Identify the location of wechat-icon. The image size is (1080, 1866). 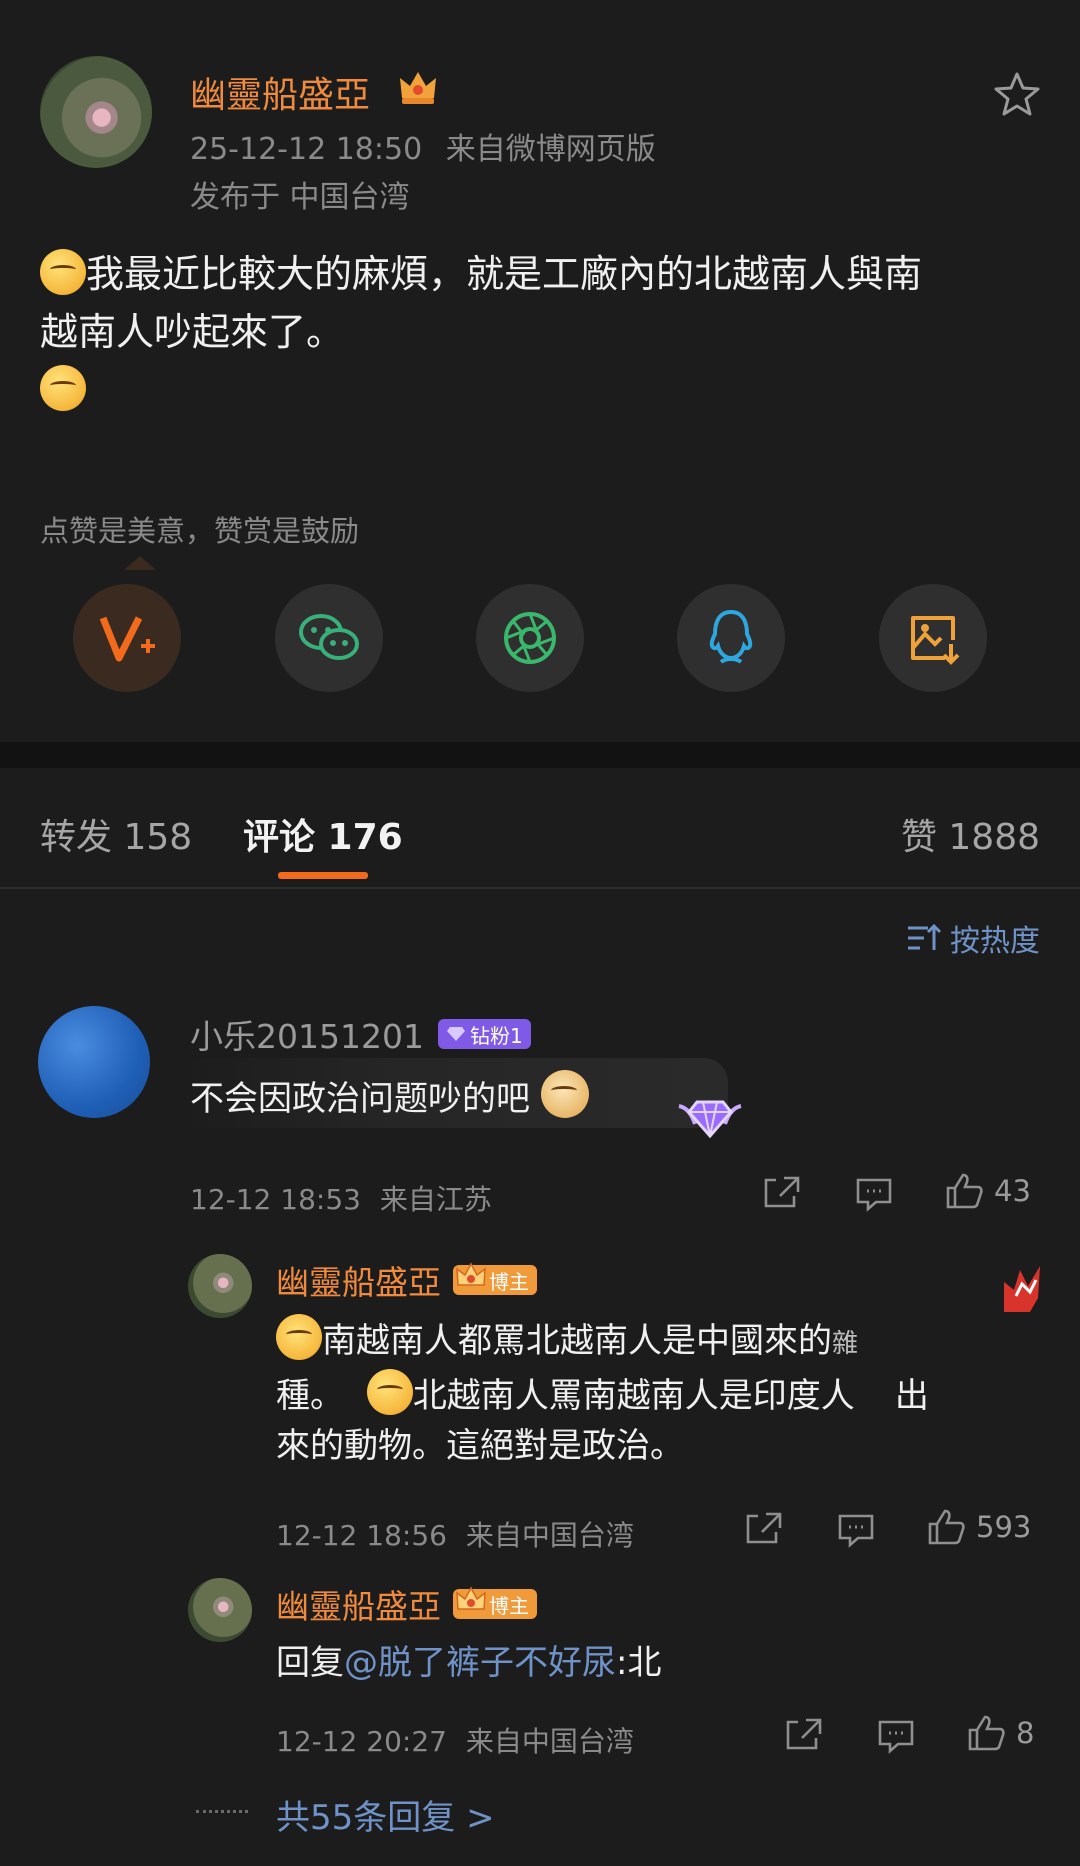
(329, 637).